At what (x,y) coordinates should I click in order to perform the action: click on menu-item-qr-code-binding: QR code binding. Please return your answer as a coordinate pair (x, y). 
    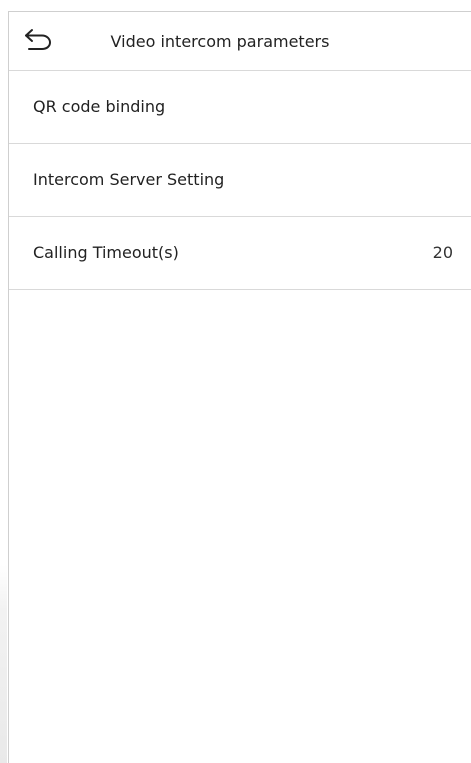
    Looking at the image, I should click on (240, 107).